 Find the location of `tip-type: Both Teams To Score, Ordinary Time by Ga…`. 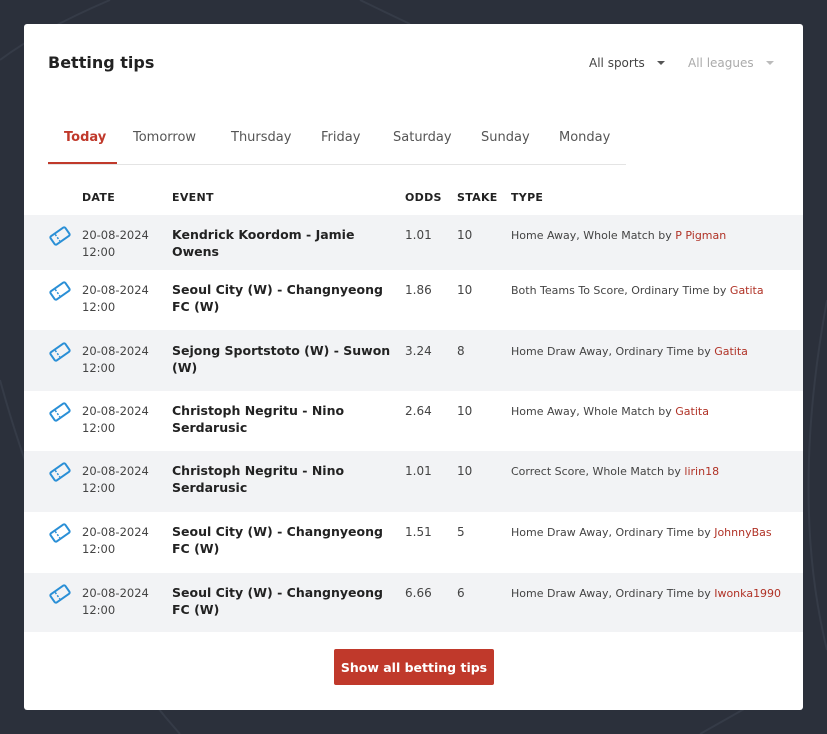

tip-type: Both Teams To Score, Ordinary Time by Ga… is located at coordinates (637, 290).